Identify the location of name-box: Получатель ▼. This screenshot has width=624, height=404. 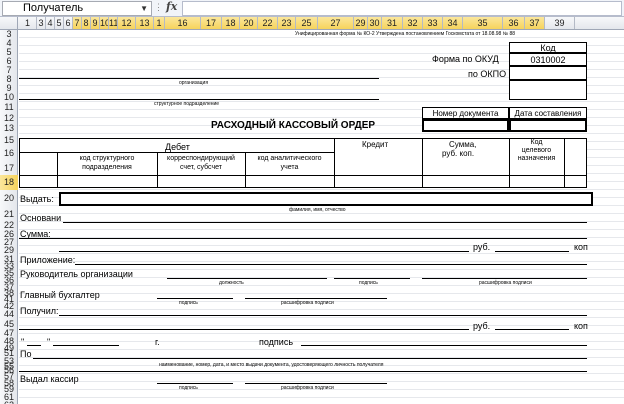
(77, 8).